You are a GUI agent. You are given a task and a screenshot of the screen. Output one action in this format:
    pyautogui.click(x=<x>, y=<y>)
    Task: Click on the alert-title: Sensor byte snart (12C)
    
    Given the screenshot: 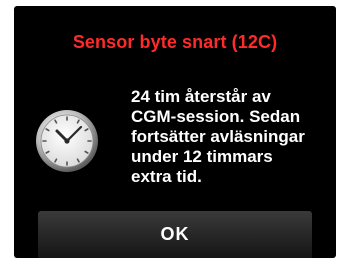 What is the action you would take?
    pyautogui.click(x=175, y=42)
    